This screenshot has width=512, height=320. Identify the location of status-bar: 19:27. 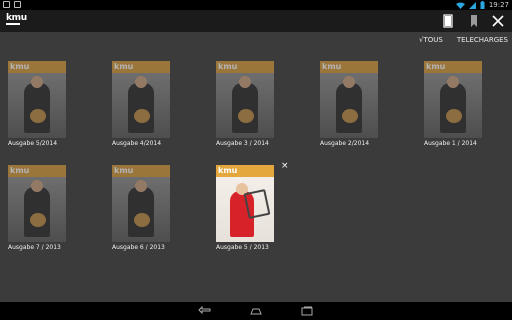
(256, 5).